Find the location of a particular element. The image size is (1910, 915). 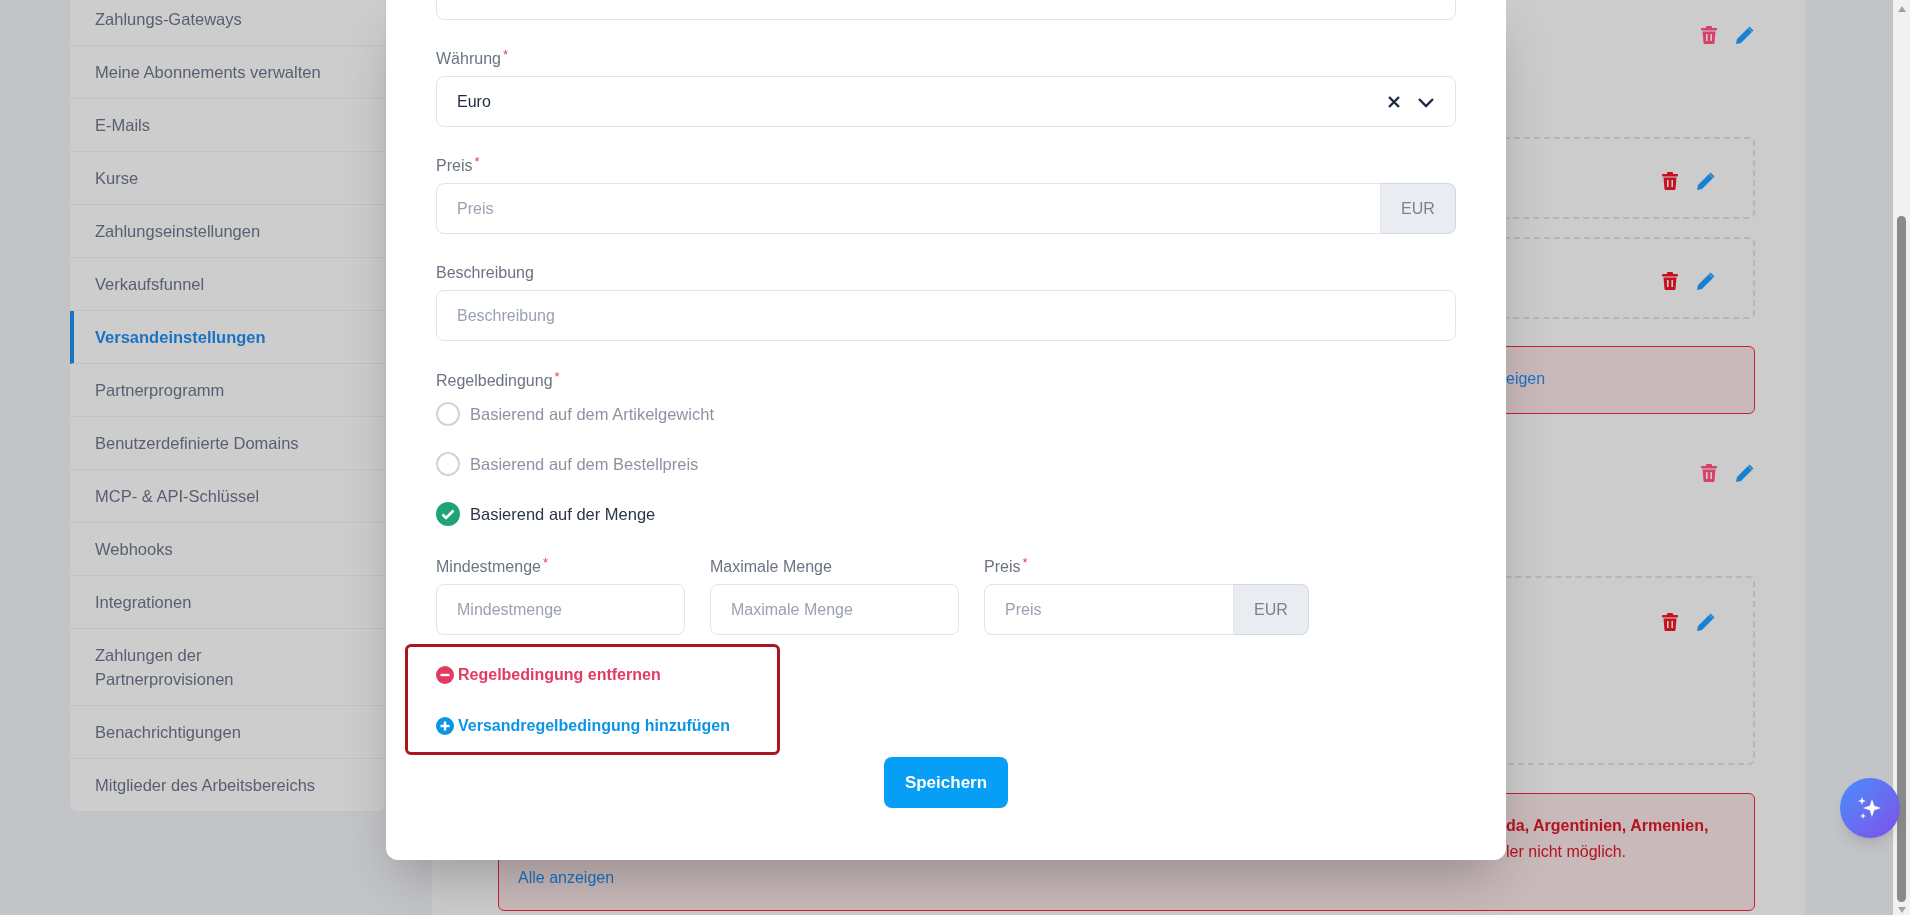

input-field: Beschreibung is located at coordinates (946, 315).